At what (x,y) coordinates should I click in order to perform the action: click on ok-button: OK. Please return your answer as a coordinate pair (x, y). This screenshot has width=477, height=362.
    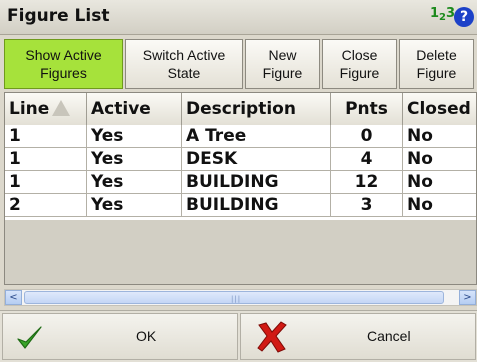
    Looking at the image, I should click on (120, 336).